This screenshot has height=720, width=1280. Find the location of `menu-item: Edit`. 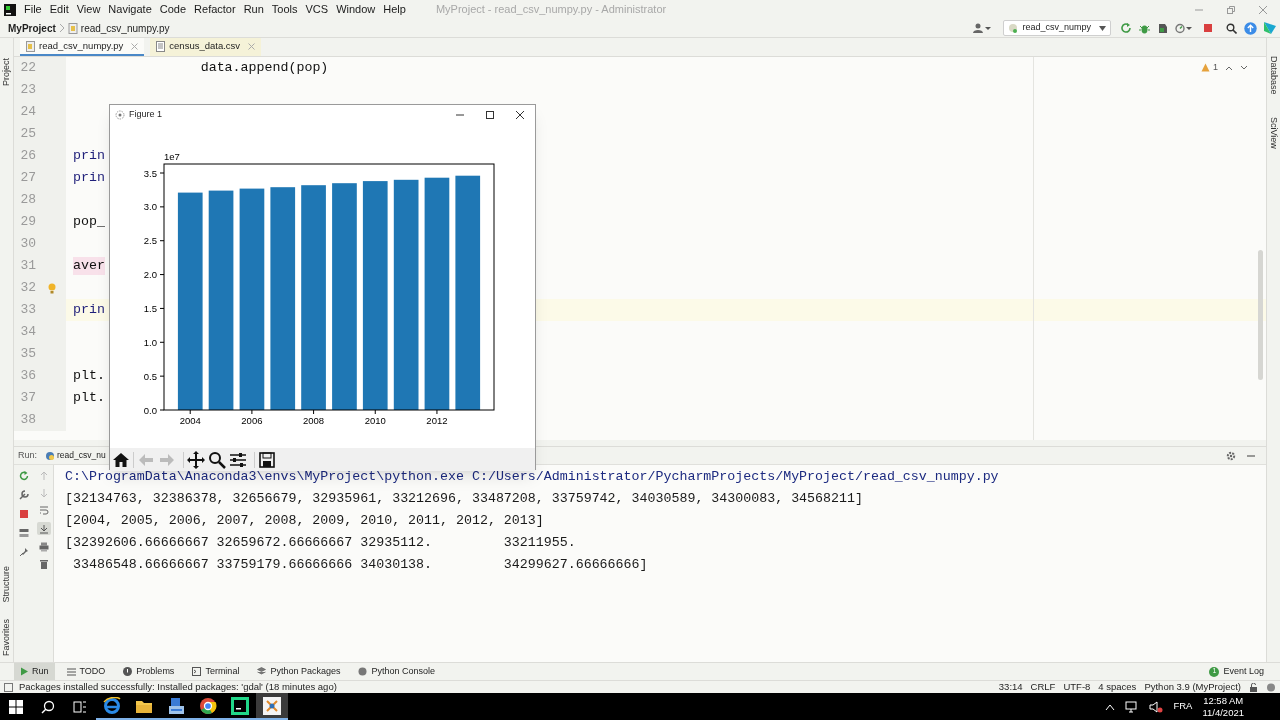

menu-item: Edit is located at coordinates (59, 9).